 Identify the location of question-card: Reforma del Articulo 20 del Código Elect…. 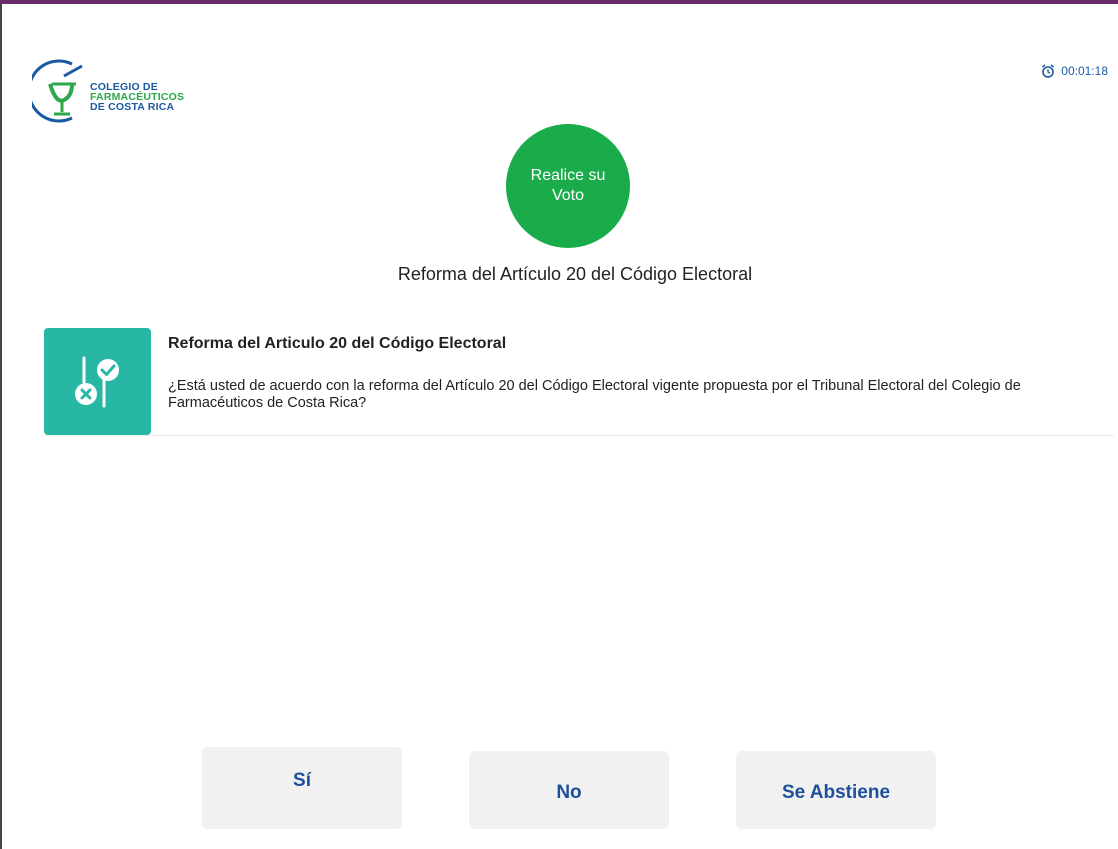
(579, 382).